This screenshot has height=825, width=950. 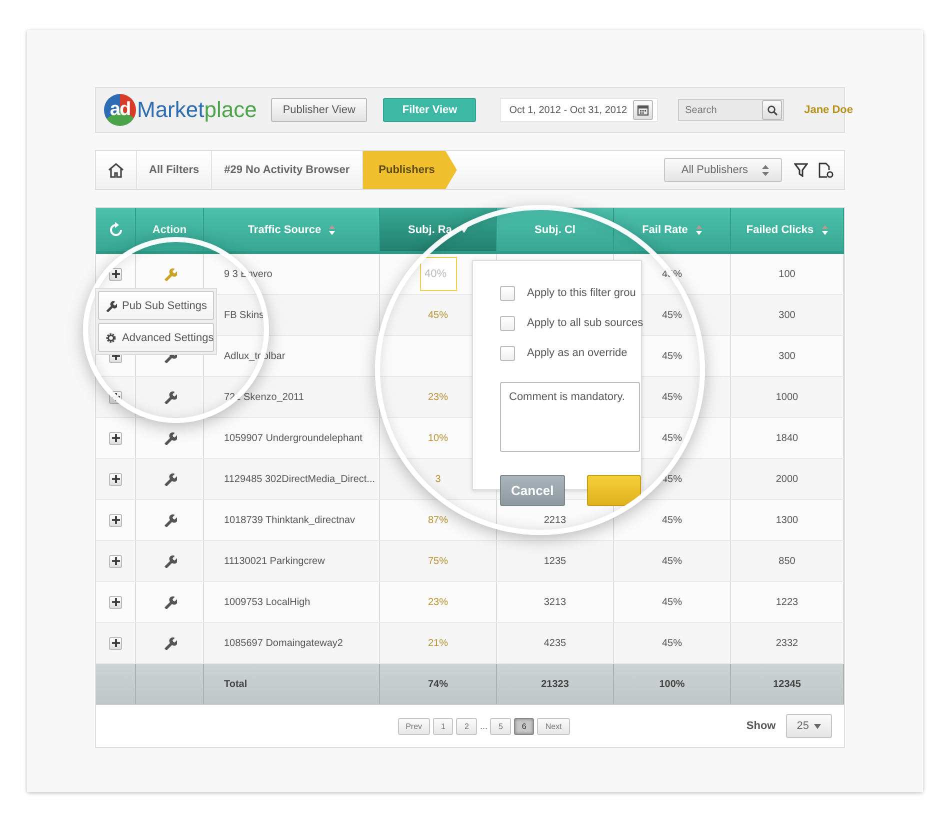 What do you see at coordinates (319, 110) in the screenshot?
I see `view-button: Publisher View` at bounding box center [319, 110].